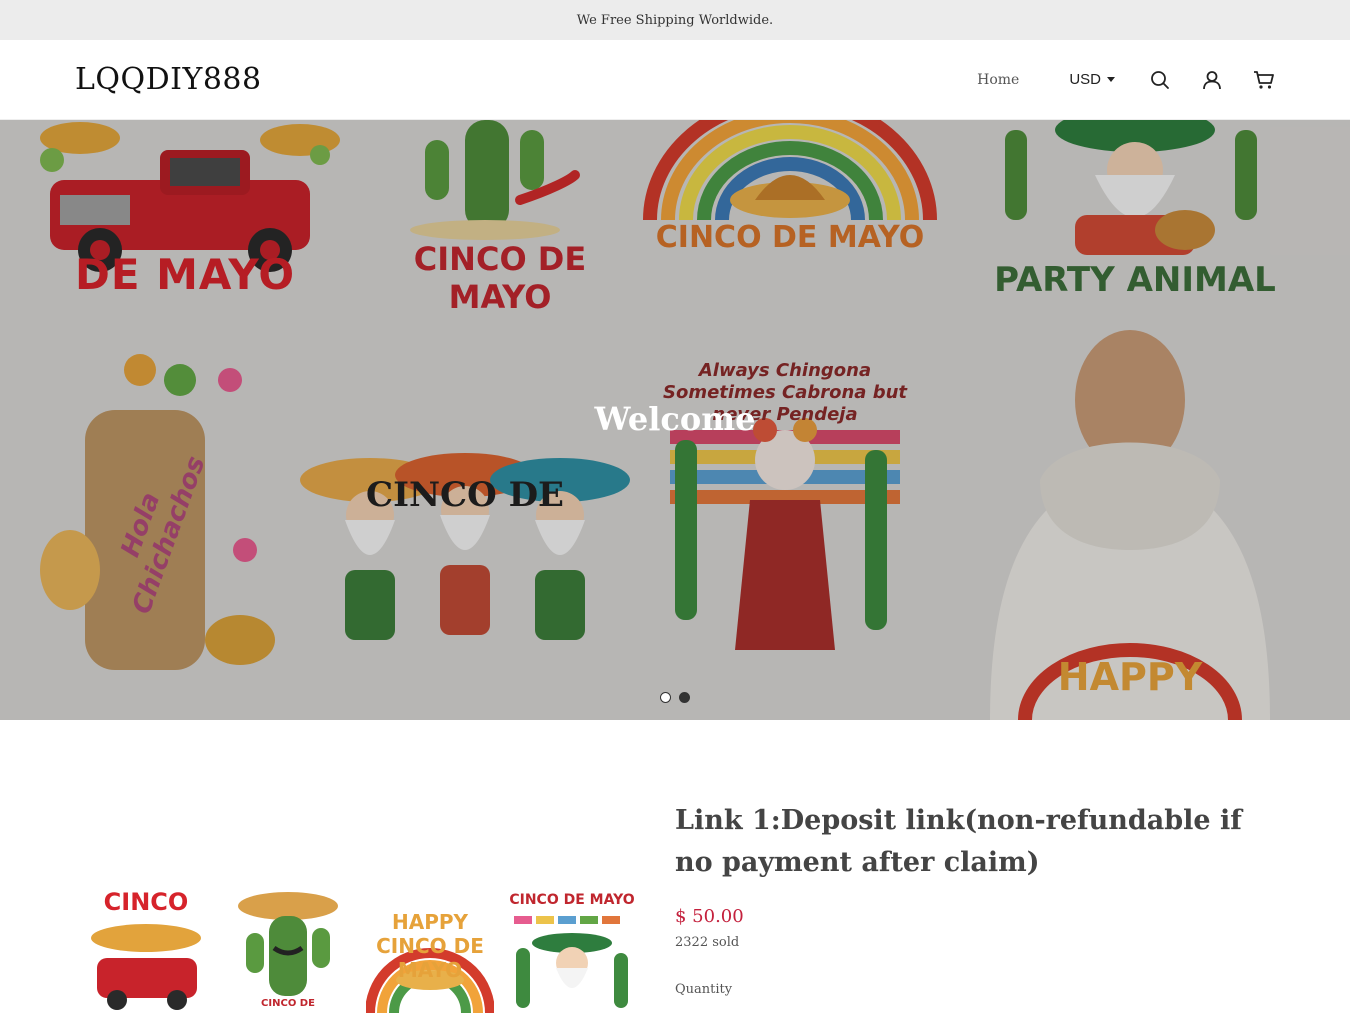 The image size is (1350, 1013). I want to click on currency-label: USD, so click(1085, 79).